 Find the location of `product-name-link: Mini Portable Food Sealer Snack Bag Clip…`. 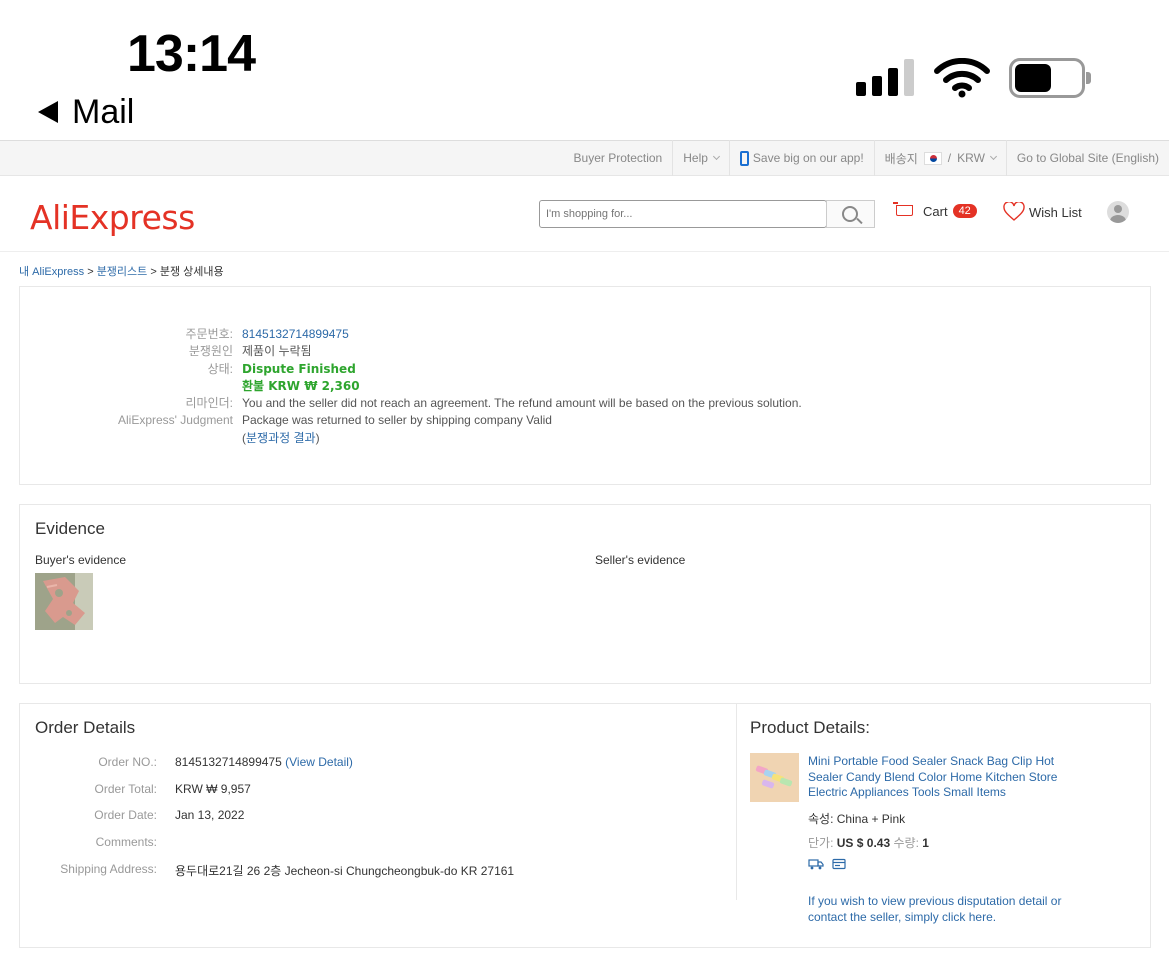

product-name-link: Mini Portable Food Sealer Snack Bag Clip… is located at coordinates (943, 777).